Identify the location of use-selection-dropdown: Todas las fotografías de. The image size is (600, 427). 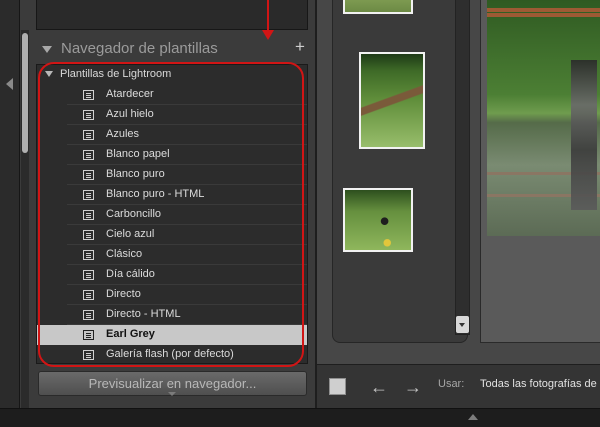
(538, 384).